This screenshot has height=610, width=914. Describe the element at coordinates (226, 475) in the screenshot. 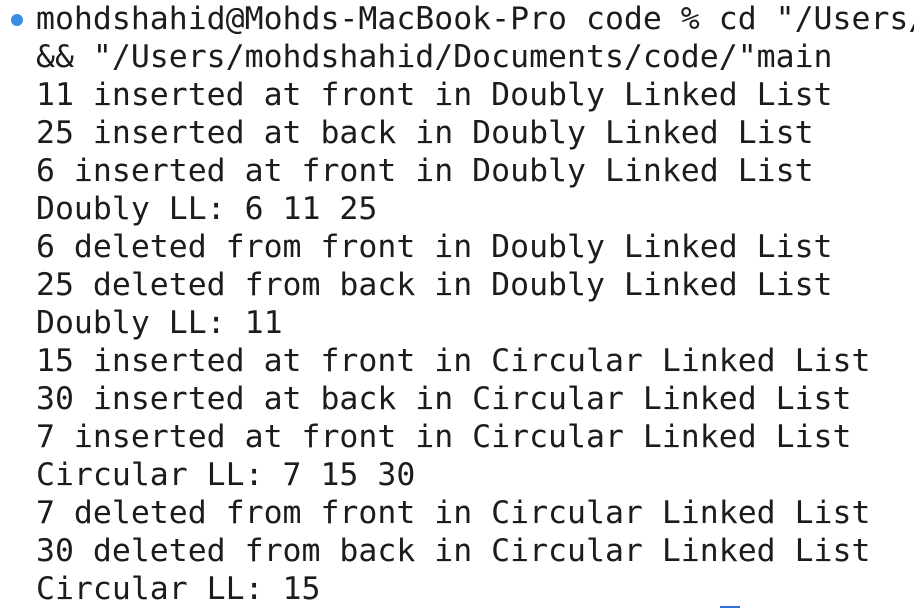

I see `output-line: Circular LL: 7 15 30` at that location.